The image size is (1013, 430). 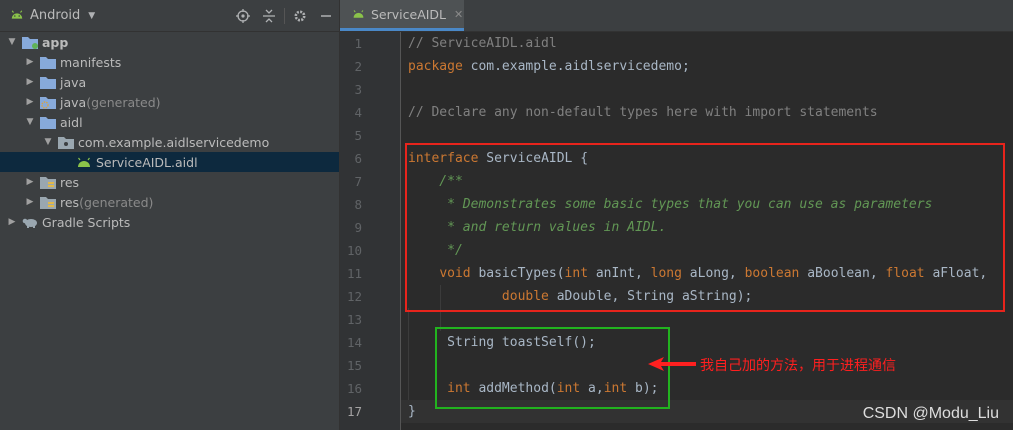 I want to click on code-line: }, so click(x=412, y=411).